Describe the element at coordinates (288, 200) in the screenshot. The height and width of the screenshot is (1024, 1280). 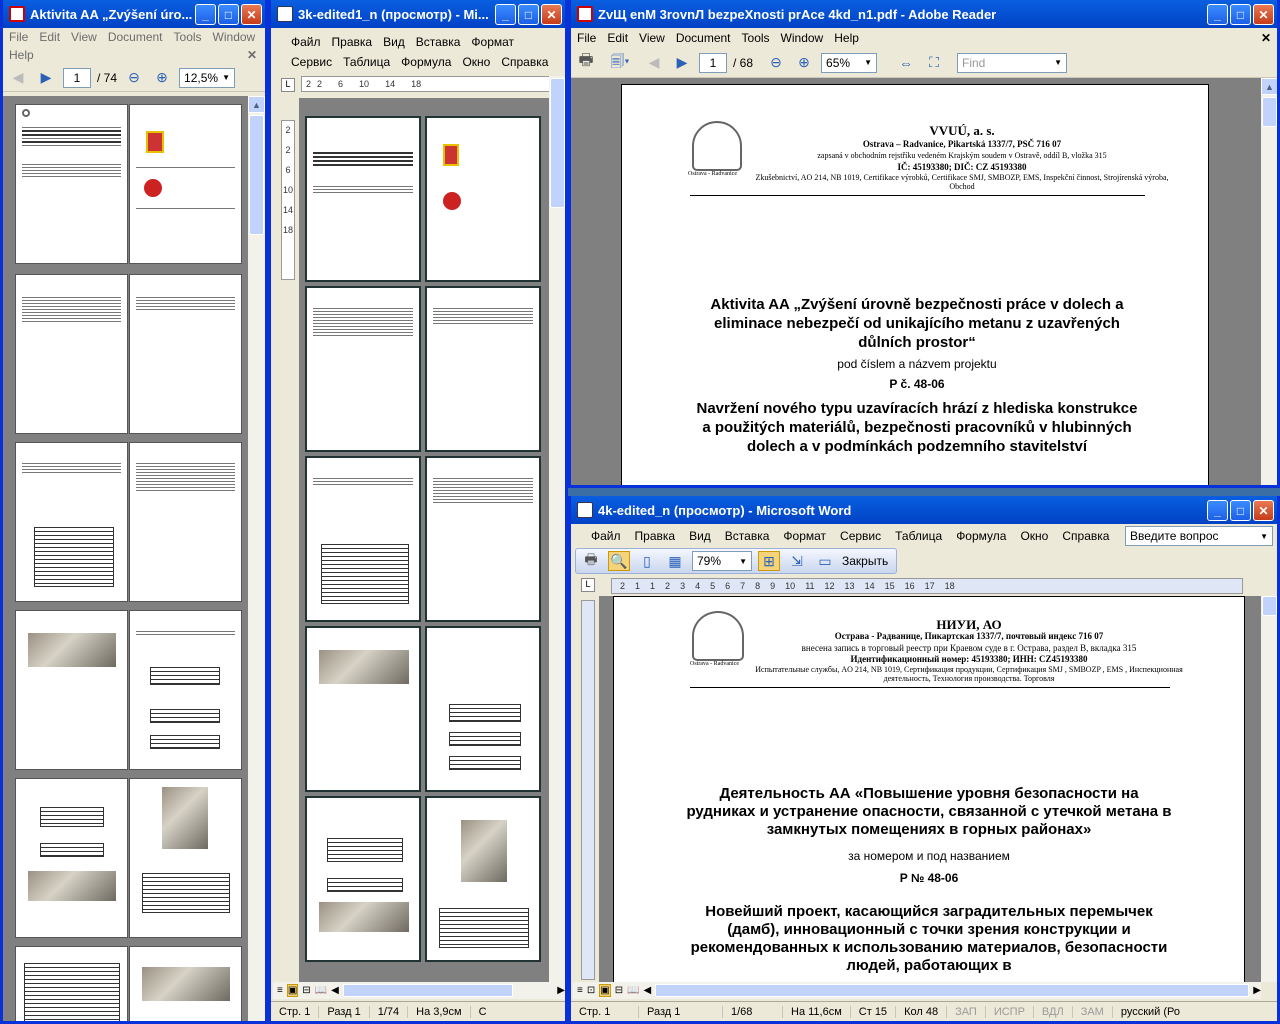
I see `vertical-ruler: 2 2 6 10 14 18` at that location.